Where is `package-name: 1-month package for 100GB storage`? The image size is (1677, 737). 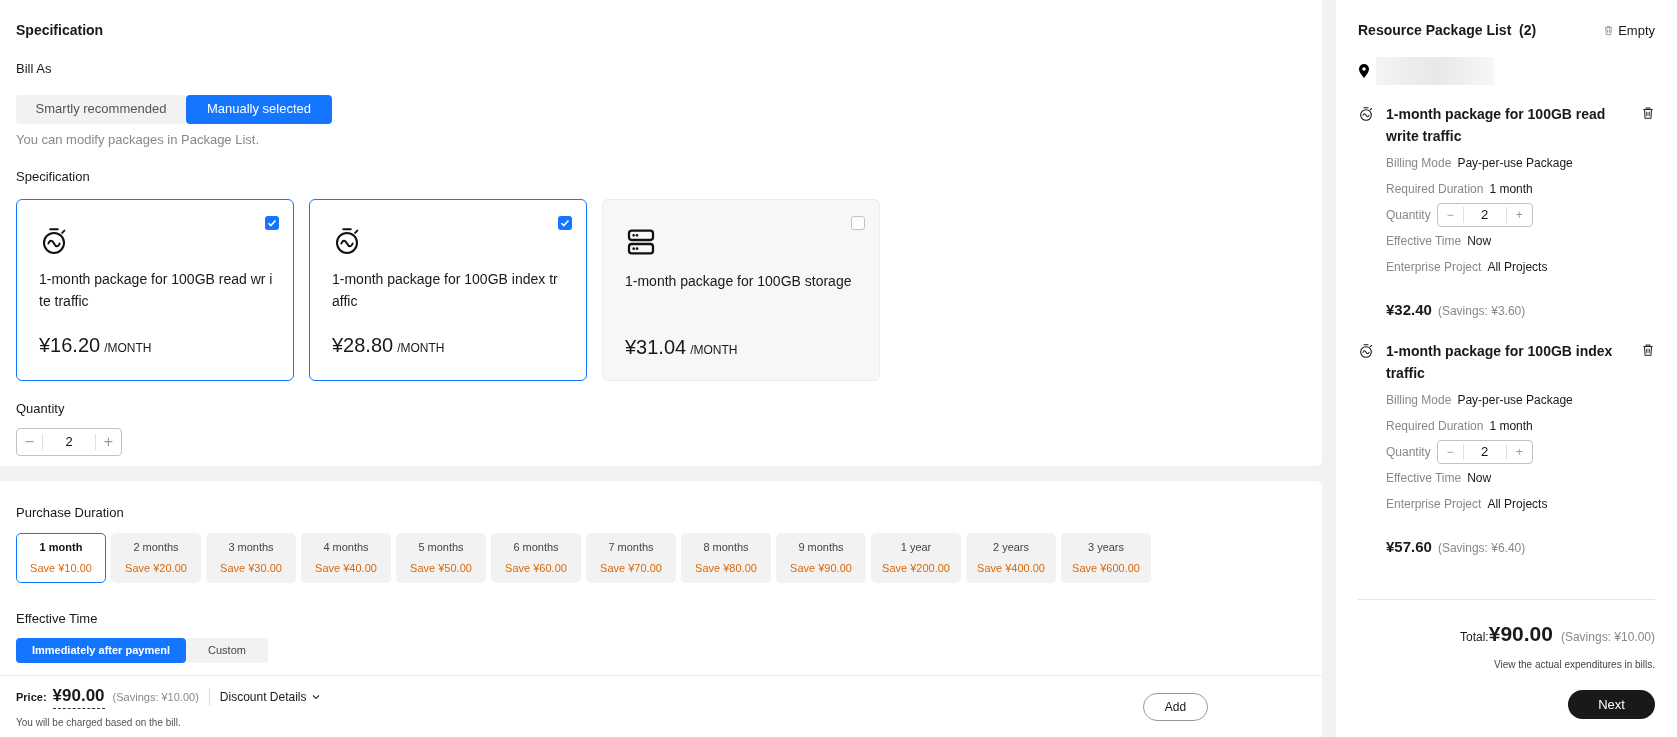 package-name: 1-month package for 100GB storage is located at coordinates (739, 281).